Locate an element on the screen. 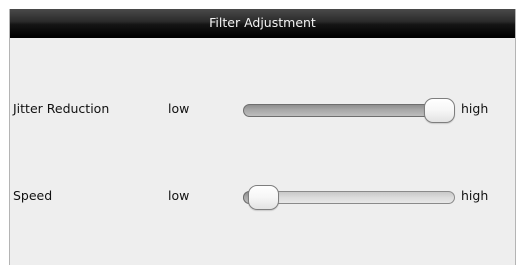 The width and height of the screenshot is (525, 265). jitter-reduction-high-label: high is located at coordinates (475, 108).